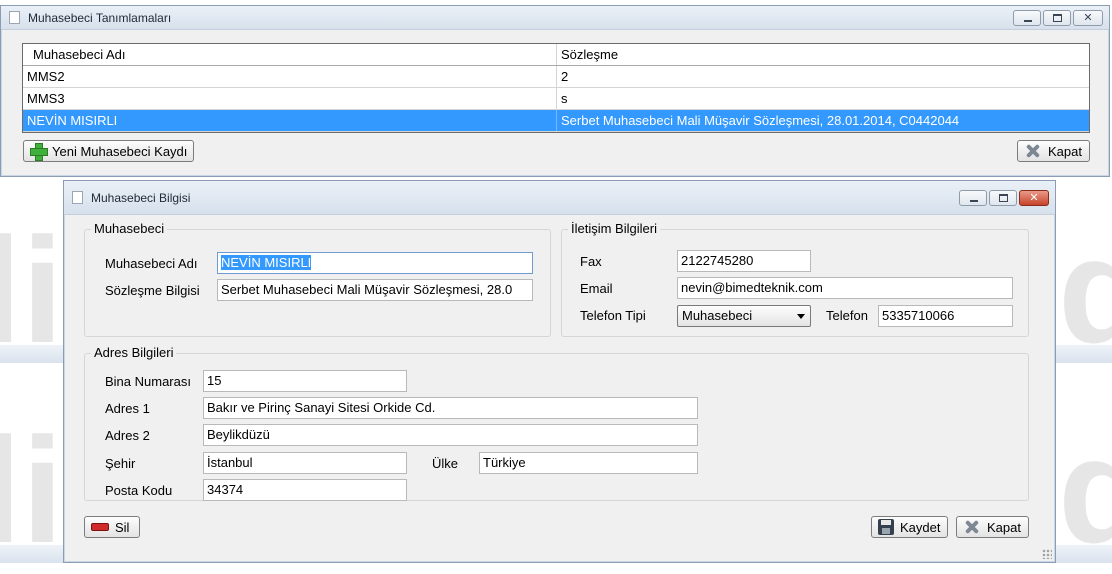 The image size is (1112, 574). What do you see at coordinates (375, 263) in the screenshot?
I see `accountant-name-input: NEVİN MISIRLI` at bounding box center [375, 263].